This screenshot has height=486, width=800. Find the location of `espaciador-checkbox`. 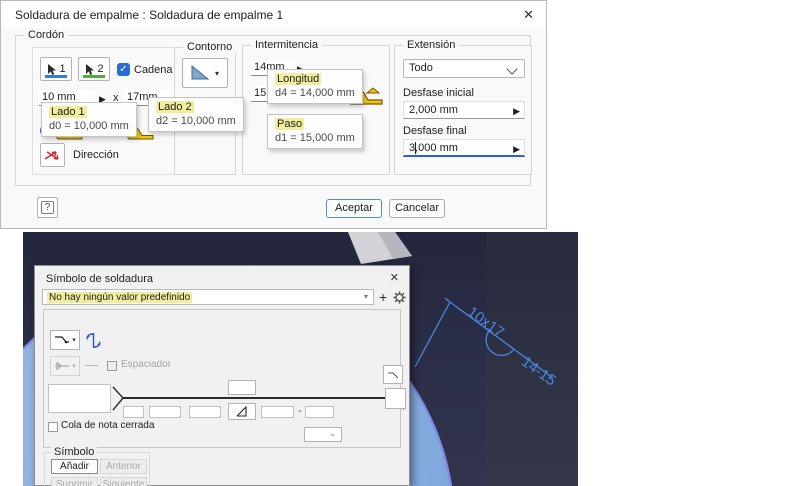

espaciador-checkbox is located at coordinates (112, 366).